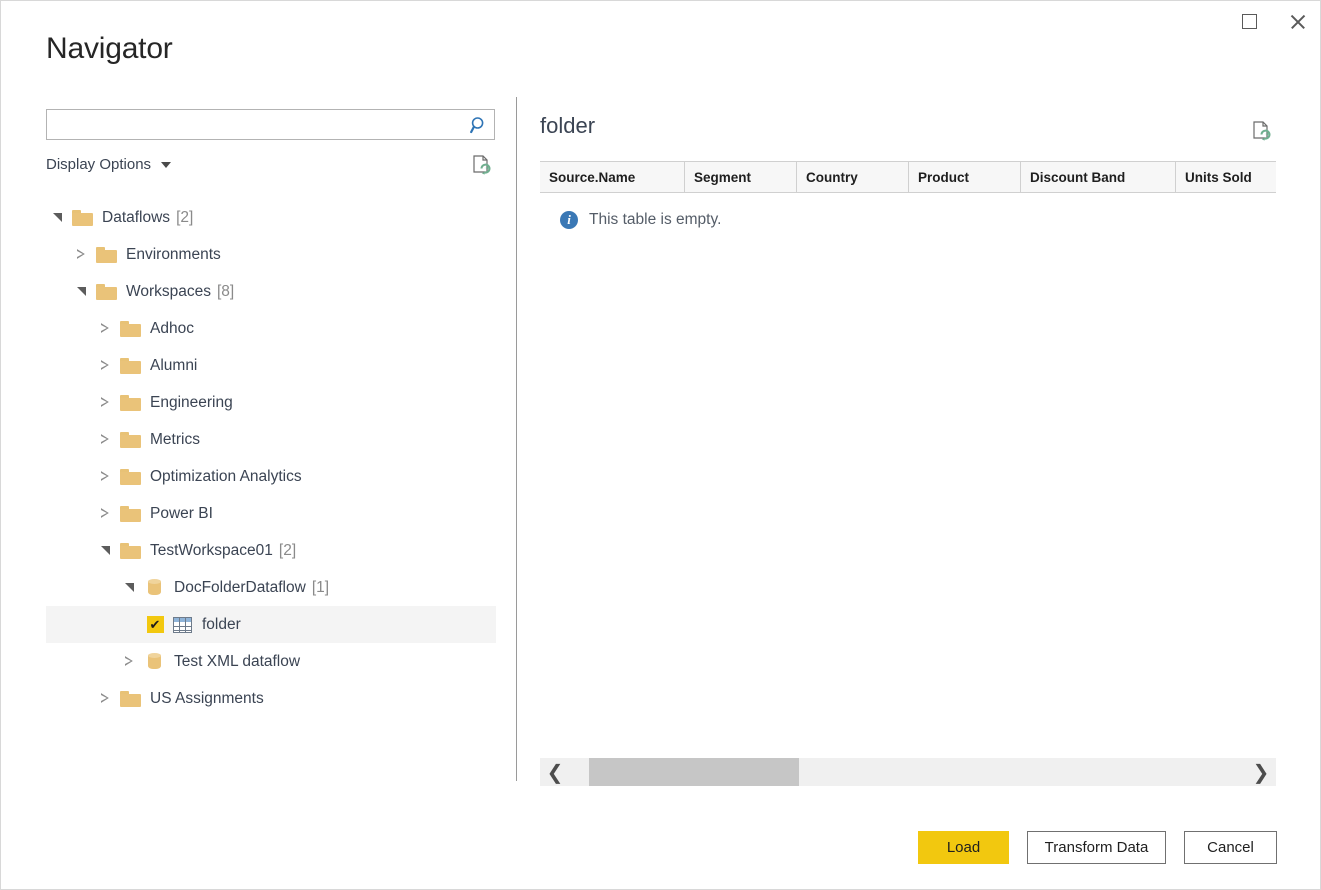 This screenshot has width=1321, height=890. Describe the element at coordinates (741, 177) in the screenshot. I see `table-column-header: Segment` at that location.